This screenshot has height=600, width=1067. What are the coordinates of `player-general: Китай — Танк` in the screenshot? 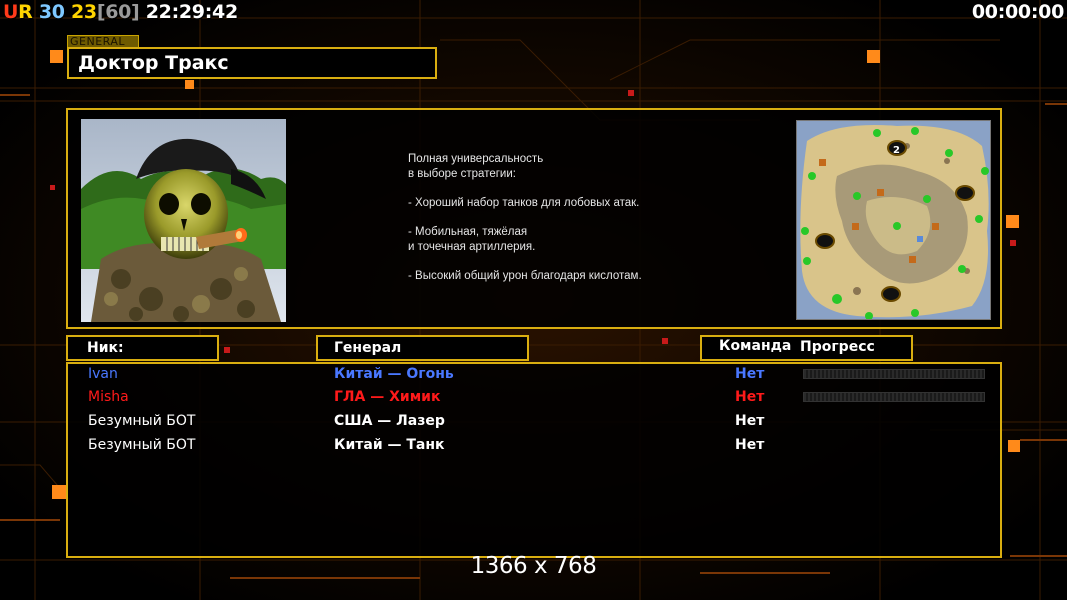 It's located at (389, 445).